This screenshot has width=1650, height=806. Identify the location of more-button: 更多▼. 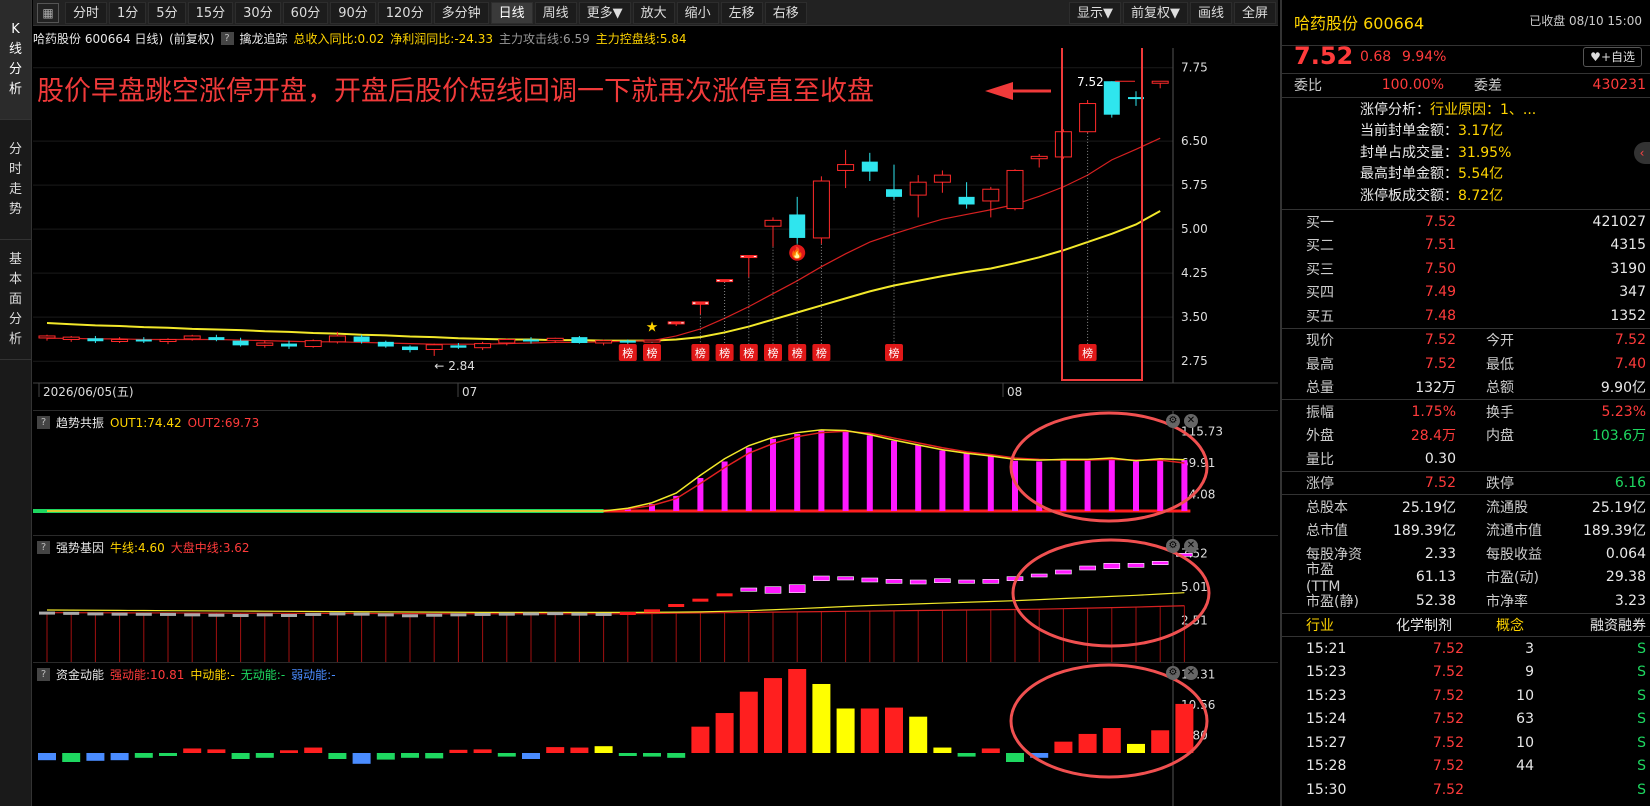
(604, 12).